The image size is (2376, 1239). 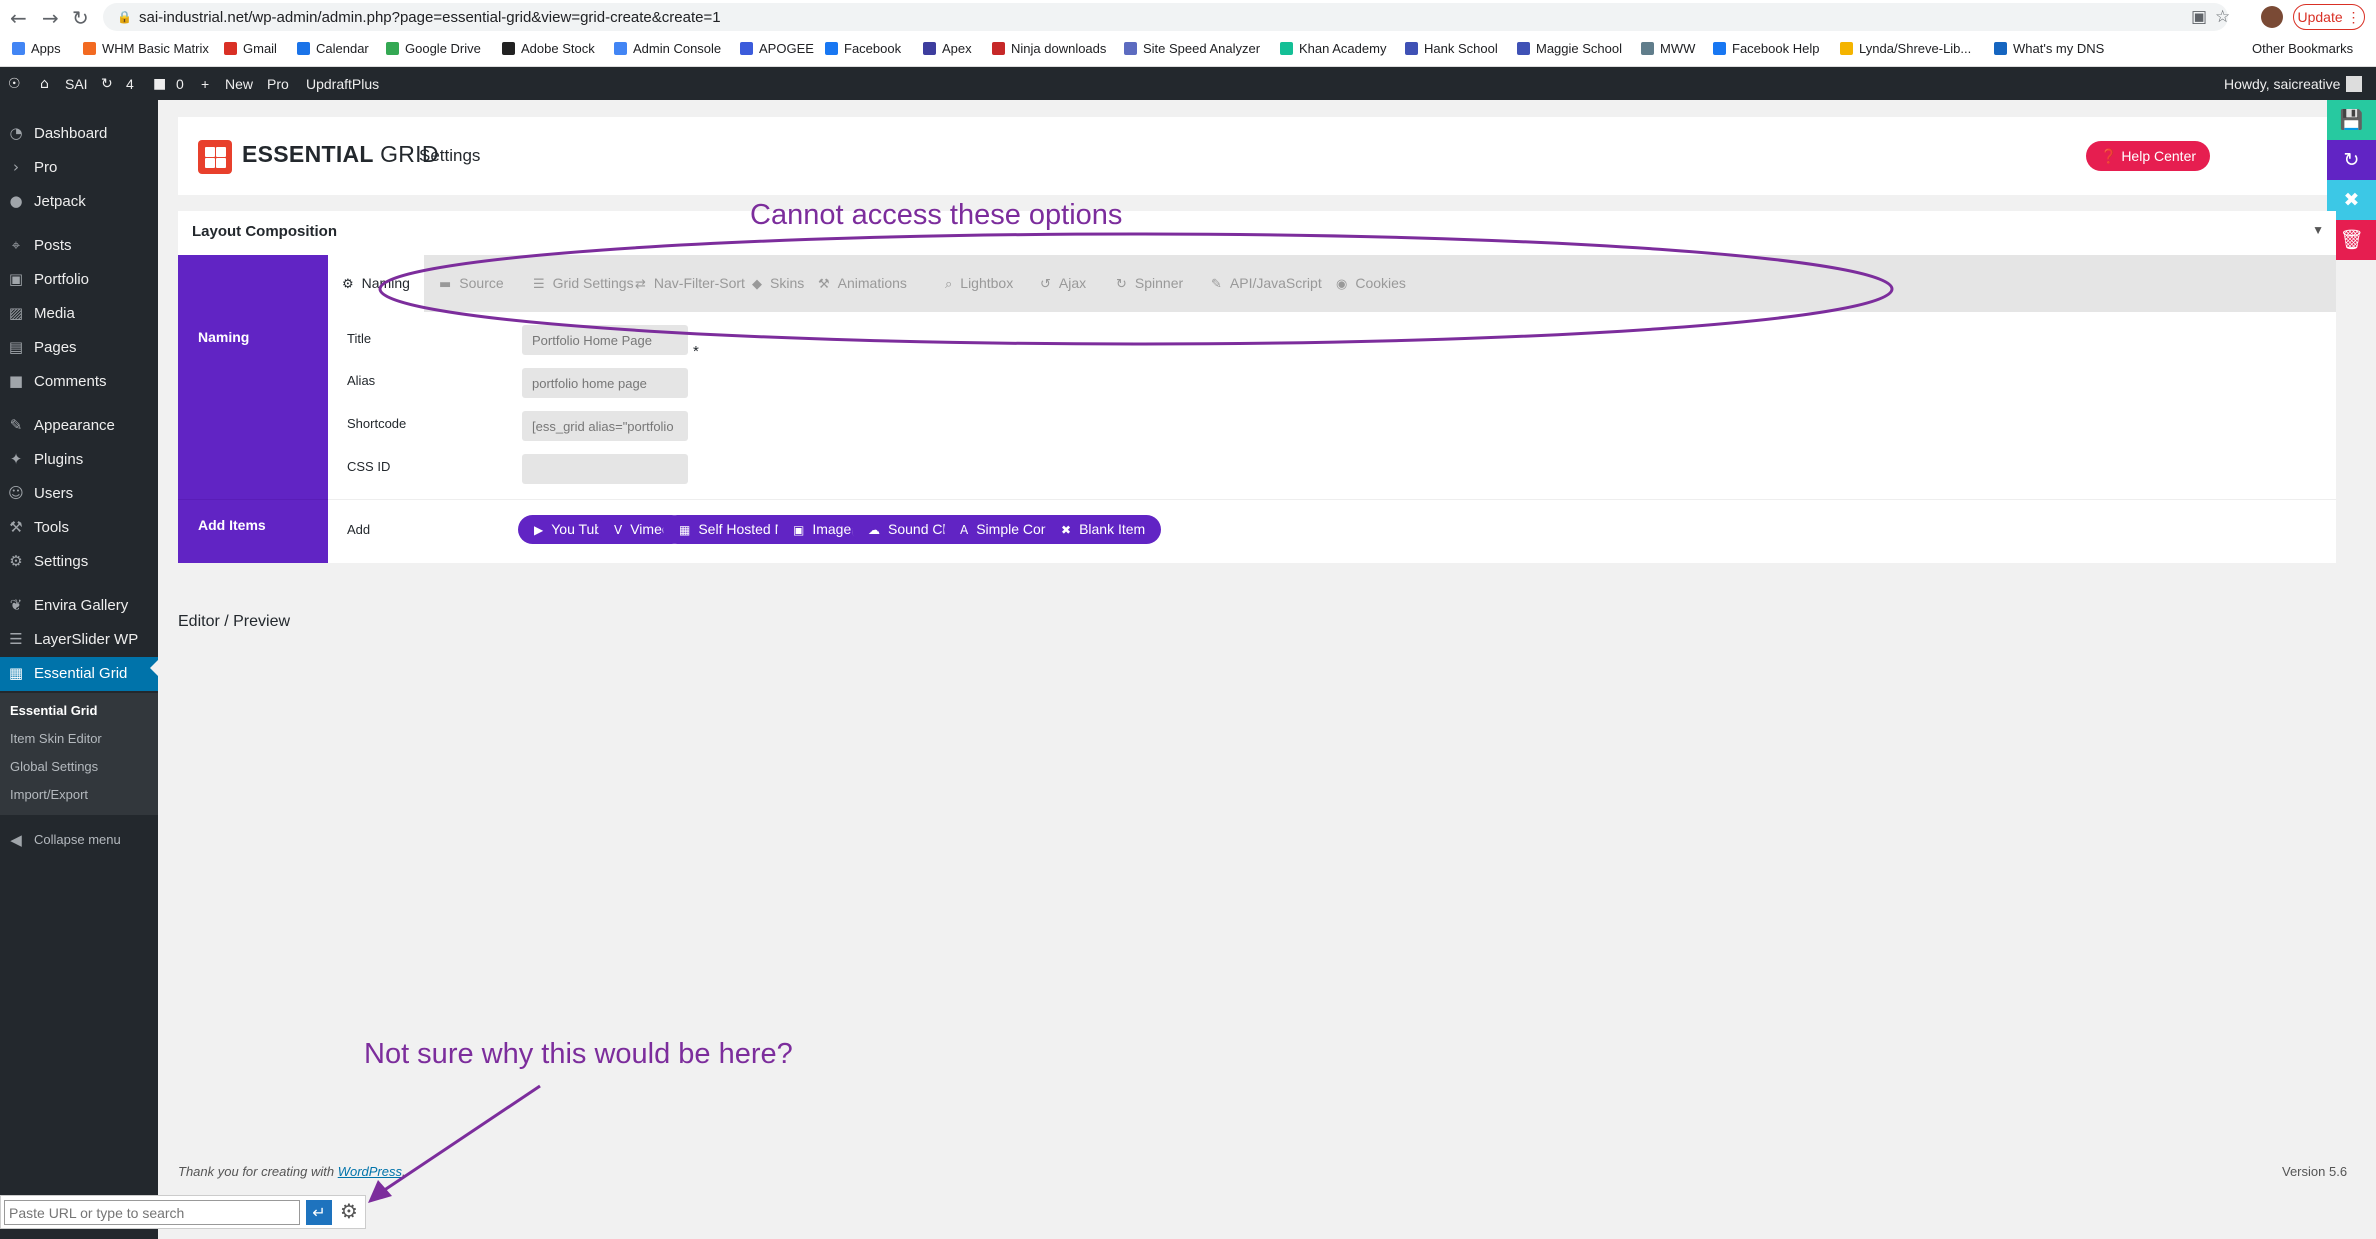 I want to click on annotation-arrow-head, so click(x=380, y=1191).